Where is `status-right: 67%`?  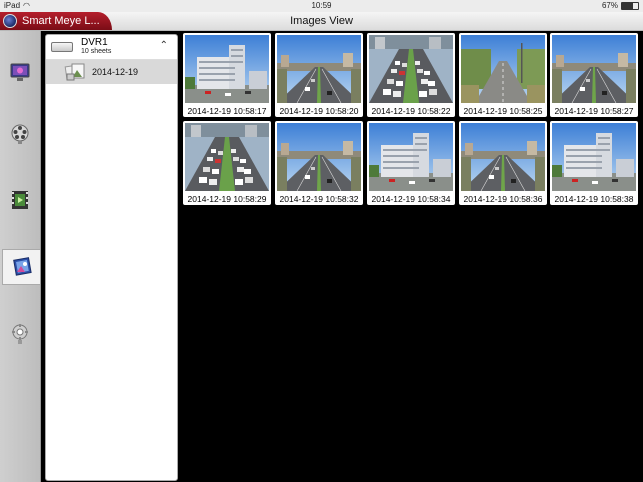
status-right: 67% is located at coordinates (620, 6).